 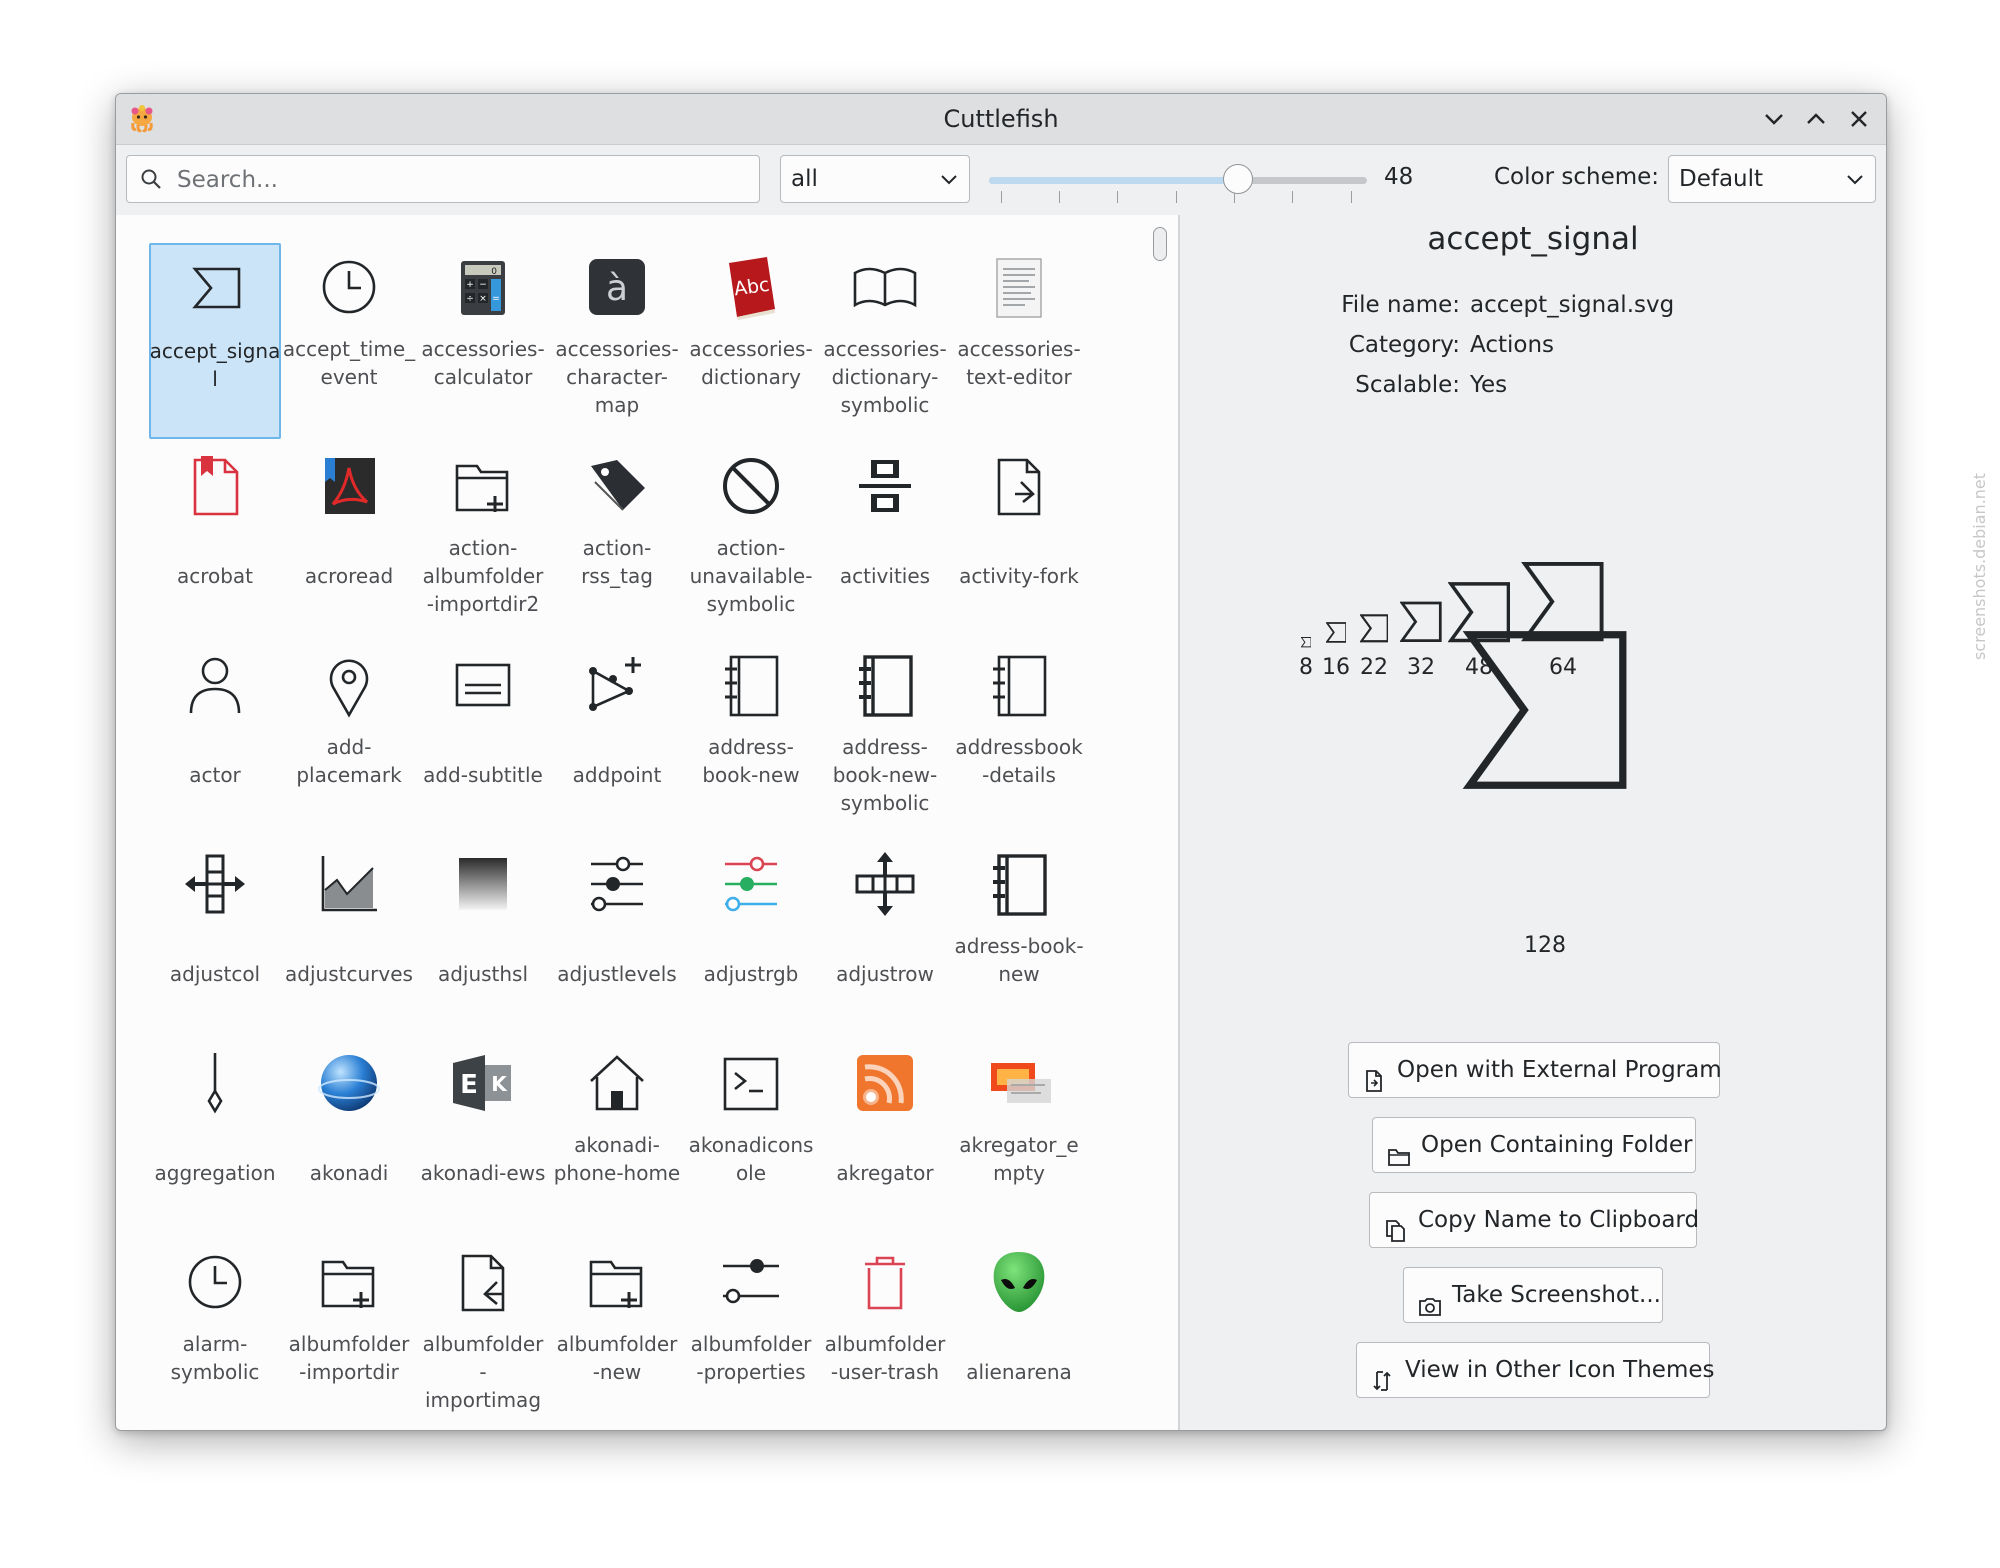 What do you see at coordinates (349, 1137) in the screenshot?
I see `icon-grid-item: akonadi` at bounding box center [349, 1137].